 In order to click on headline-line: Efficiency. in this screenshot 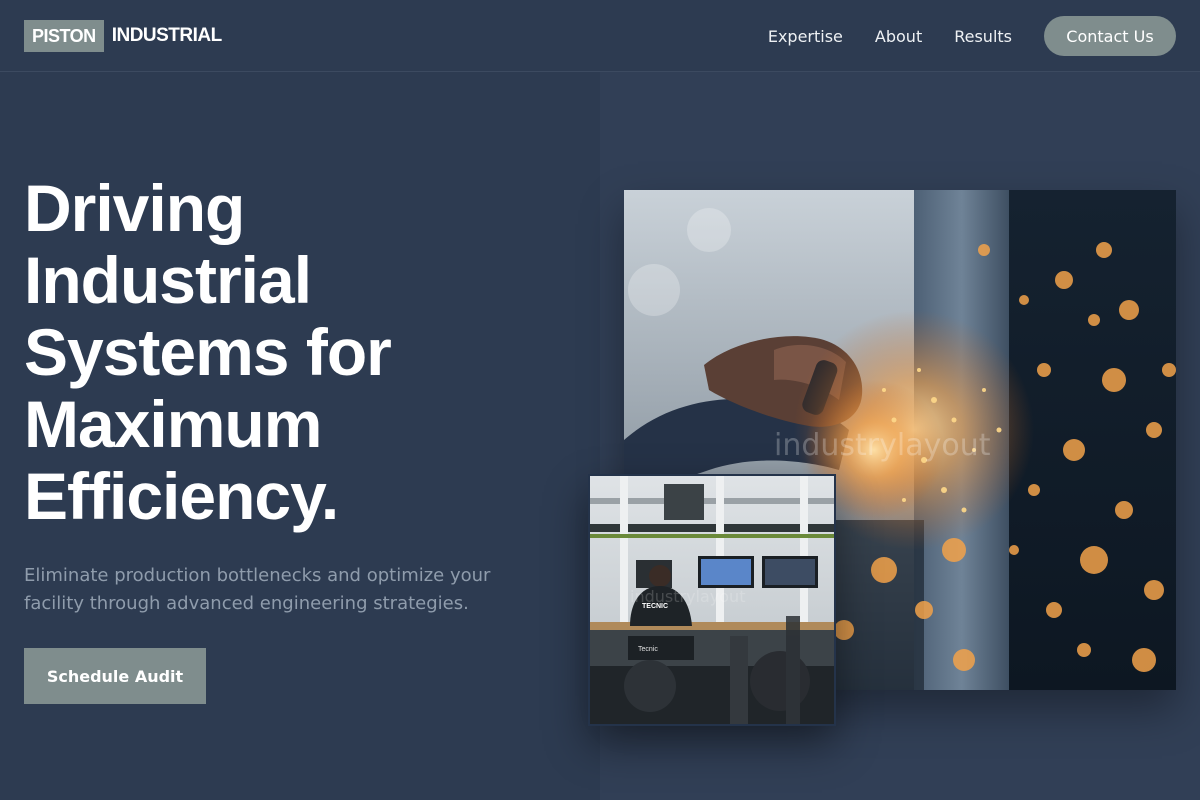, I will do `click(181, 496)`.